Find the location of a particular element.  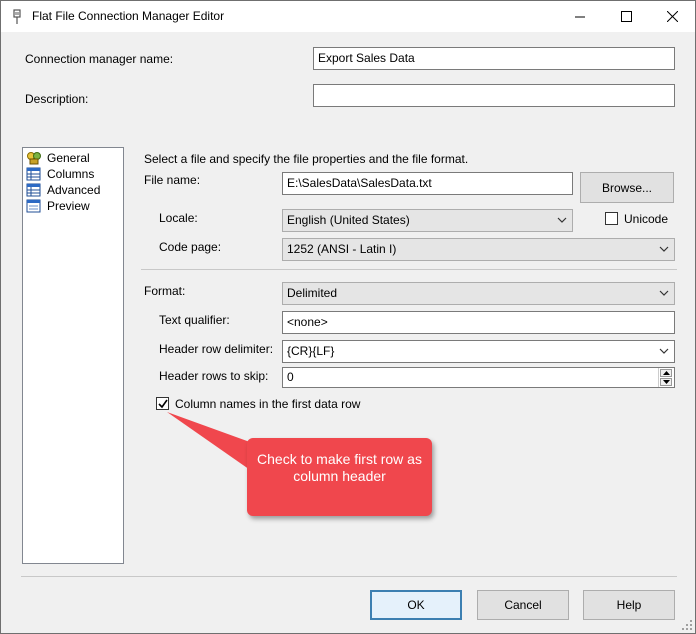

nav-item-advanced: Advanced is located at coordinates (63, 190).